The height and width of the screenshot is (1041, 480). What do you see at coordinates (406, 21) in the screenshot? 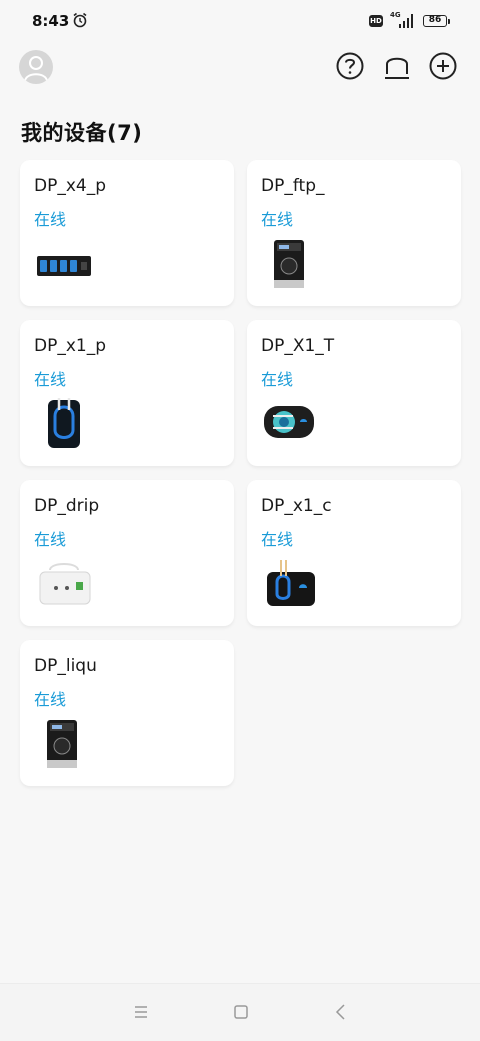
I see `signal-bars-icon` at bounding box center [406, 21].